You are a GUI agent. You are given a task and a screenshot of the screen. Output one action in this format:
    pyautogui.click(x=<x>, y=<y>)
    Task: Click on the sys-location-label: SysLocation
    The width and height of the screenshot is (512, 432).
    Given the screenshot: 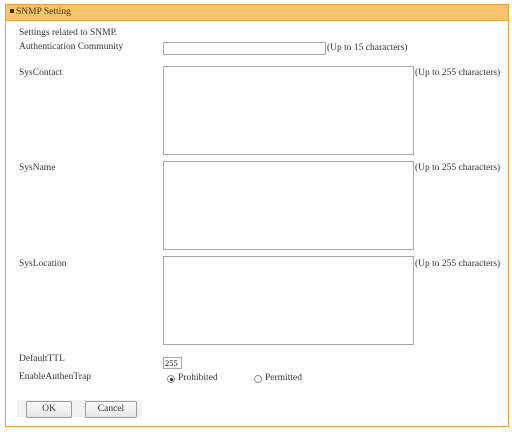 What is the action you would take?
    pyautogui.click(x=43, y=264)
    